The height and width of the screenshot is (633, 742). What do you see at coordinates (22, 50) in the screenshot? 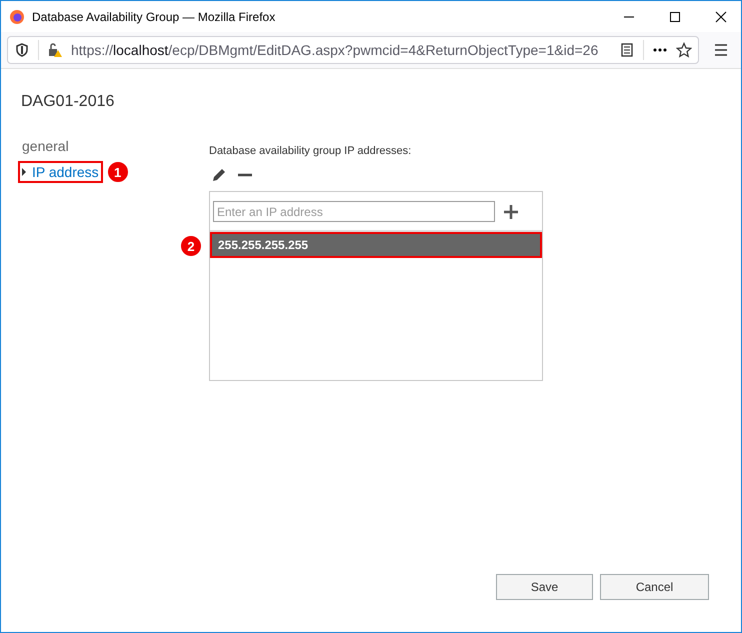
I see `shield-icon` at bounding box center [22, 50].